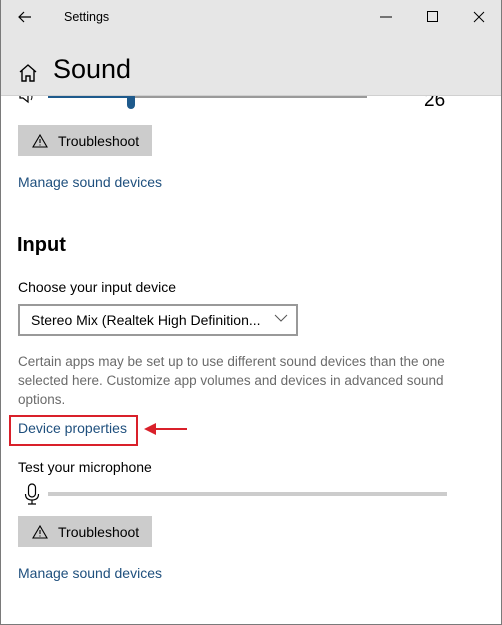  Describe the element at coordinates (97, 287) in the screenshot. I see `choose-input-device-label: Choose your input device` at that location.